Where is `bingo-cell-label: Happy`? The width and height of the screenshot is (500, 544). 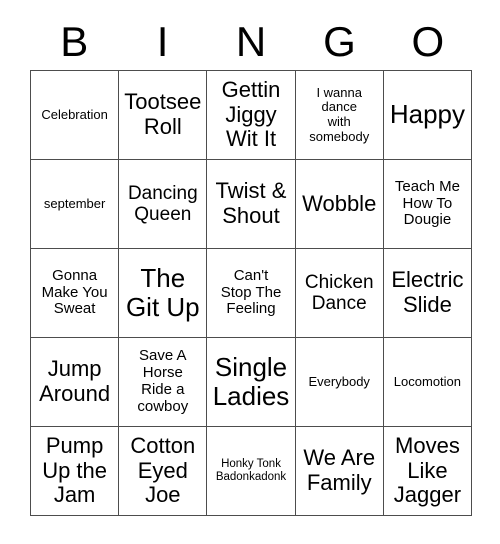
bingo-cell-label: Happy is located at coordinates (427, 114).